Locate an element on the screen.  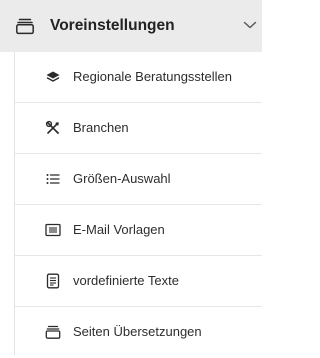
menu-item-vordefinierte-texte: vordefinierte Texte is located at coordinates (138, 281).